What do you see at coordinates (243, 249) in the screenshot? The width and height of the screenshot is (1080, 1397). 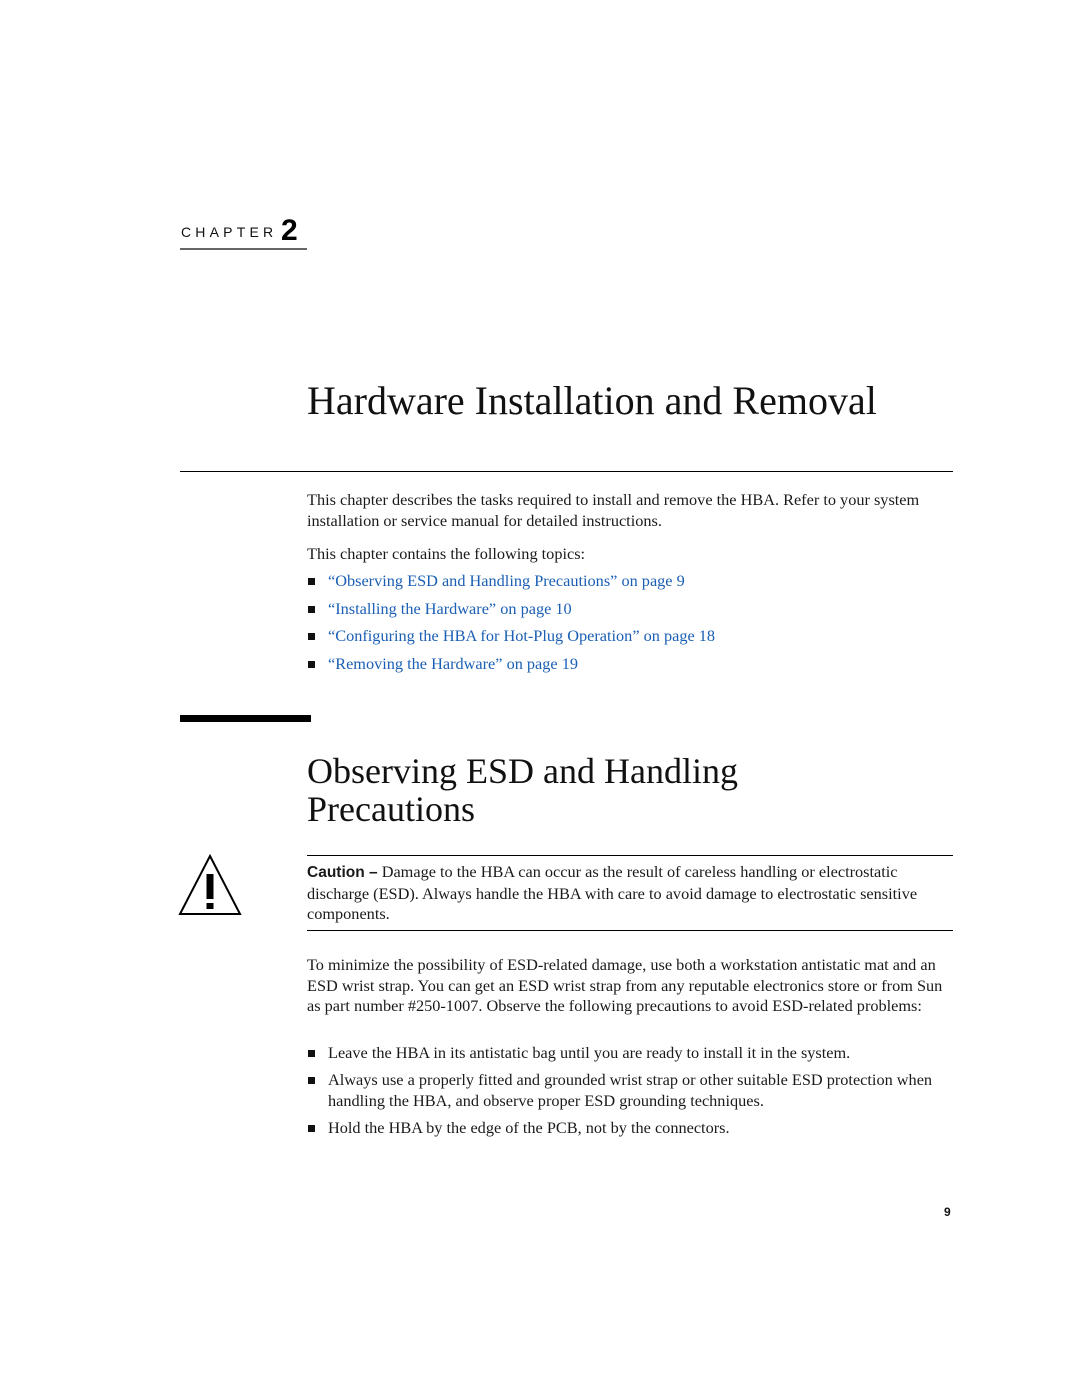 I see `chapter-rule` at bounding box center [243, 249].